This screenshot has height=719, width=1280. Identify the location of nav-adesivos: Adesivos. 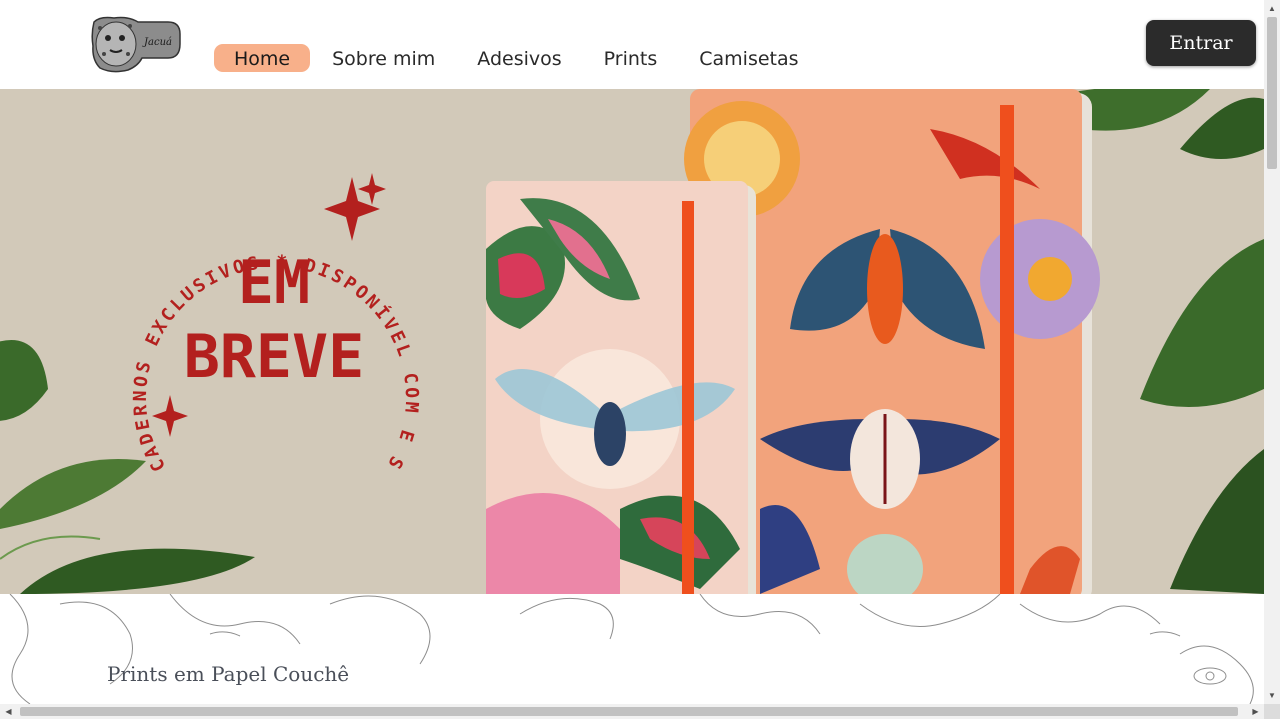
(519, 58).